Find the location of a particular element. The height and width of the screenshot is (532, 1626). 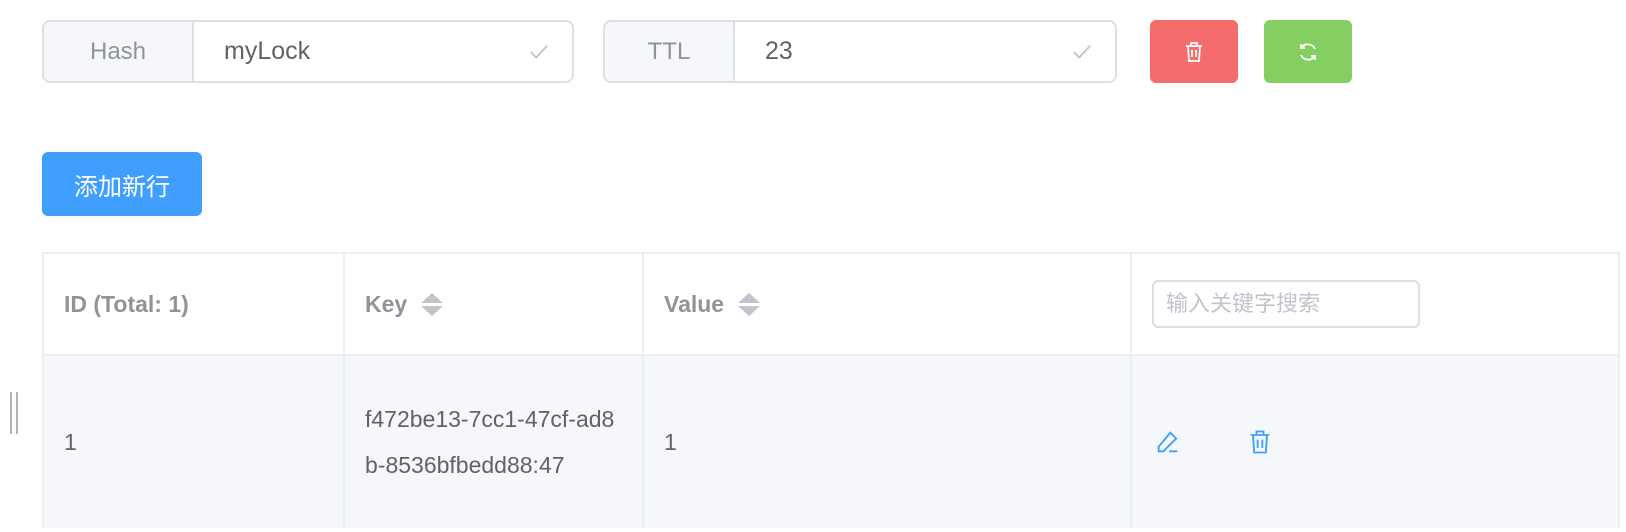

column-header-value: Value is located at coordinates (888, 304).